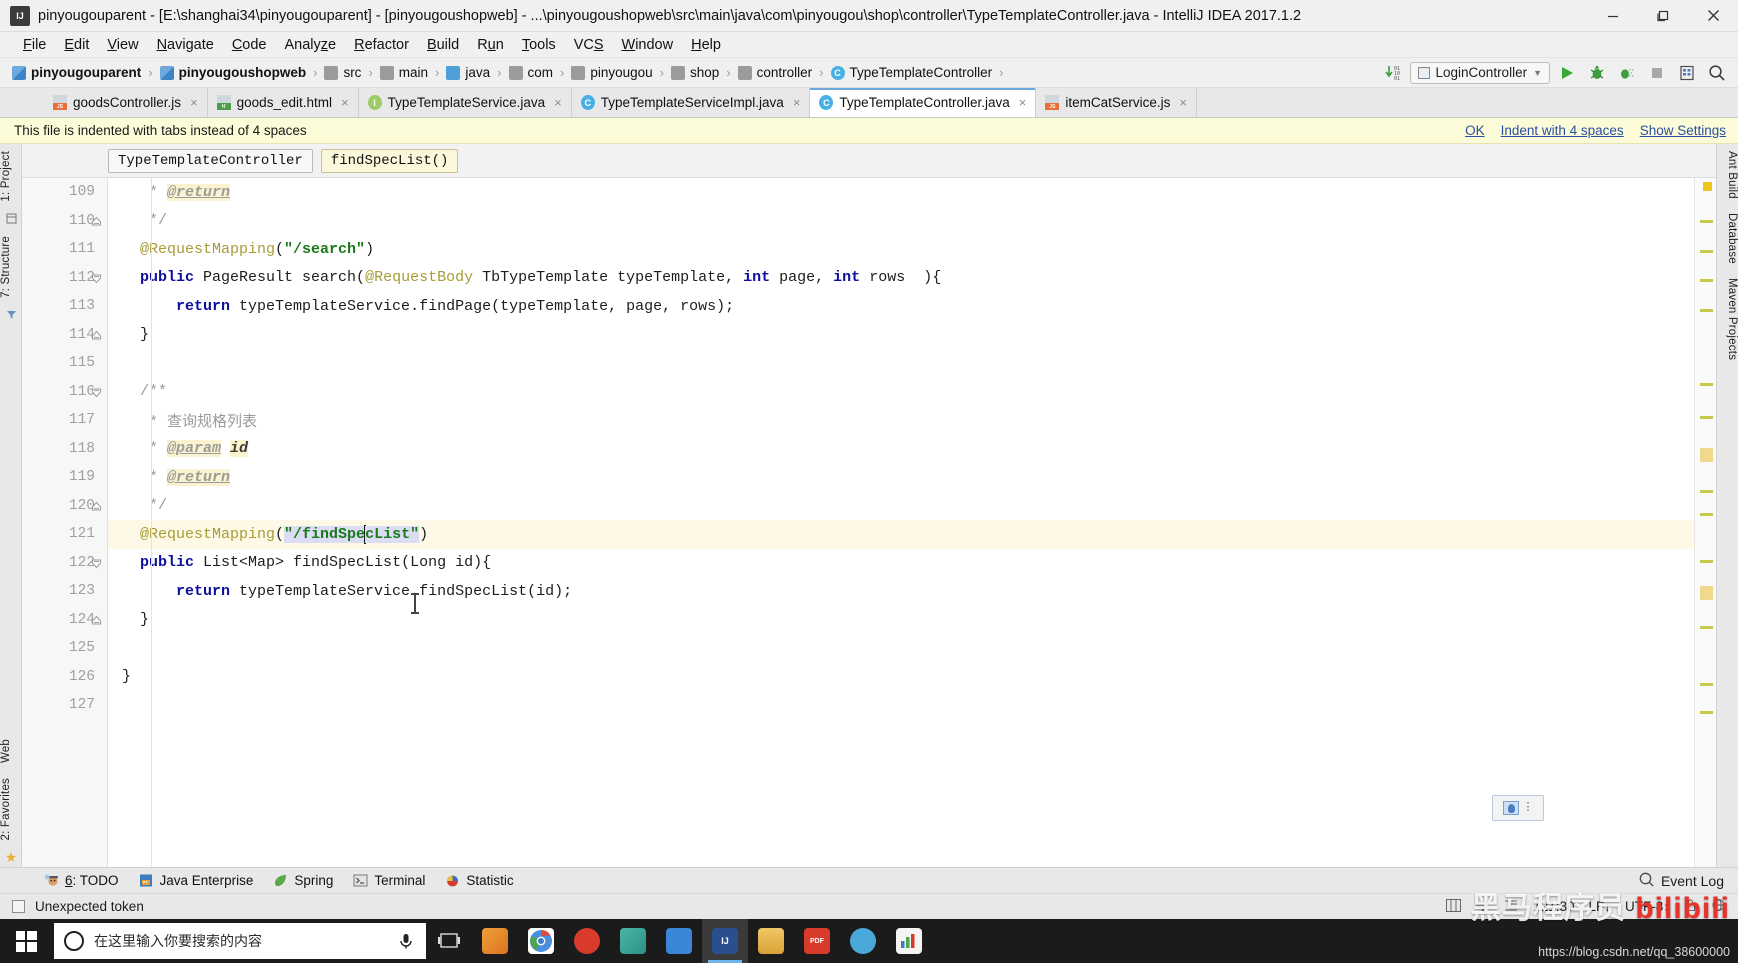  What do you see at coordinates (1713, 16) in the screenshot?
I see `close-button` at bounding box center [1713, 16].